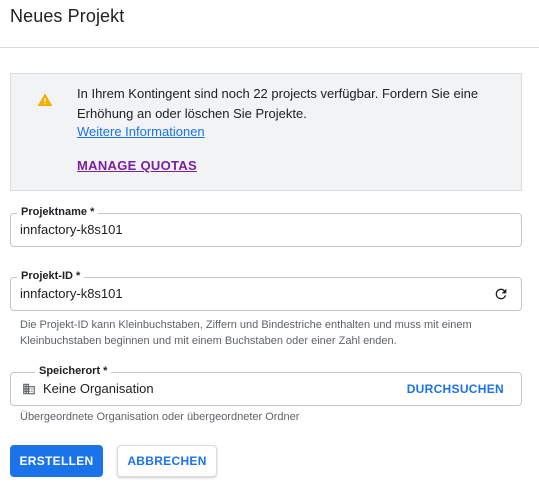 This screenshot has height=499, width=539. What do you see at coordinates (29, 389) in the screenshot?
I see `organization-icon` at bounding box center [29, 389].